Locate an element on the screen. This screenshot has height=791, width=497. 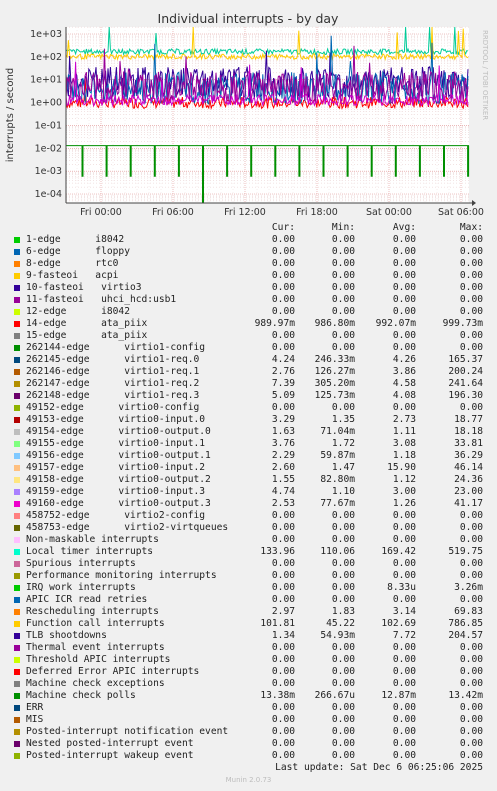
legend-min-value: 266.67u is located at coordinates (334, 695).